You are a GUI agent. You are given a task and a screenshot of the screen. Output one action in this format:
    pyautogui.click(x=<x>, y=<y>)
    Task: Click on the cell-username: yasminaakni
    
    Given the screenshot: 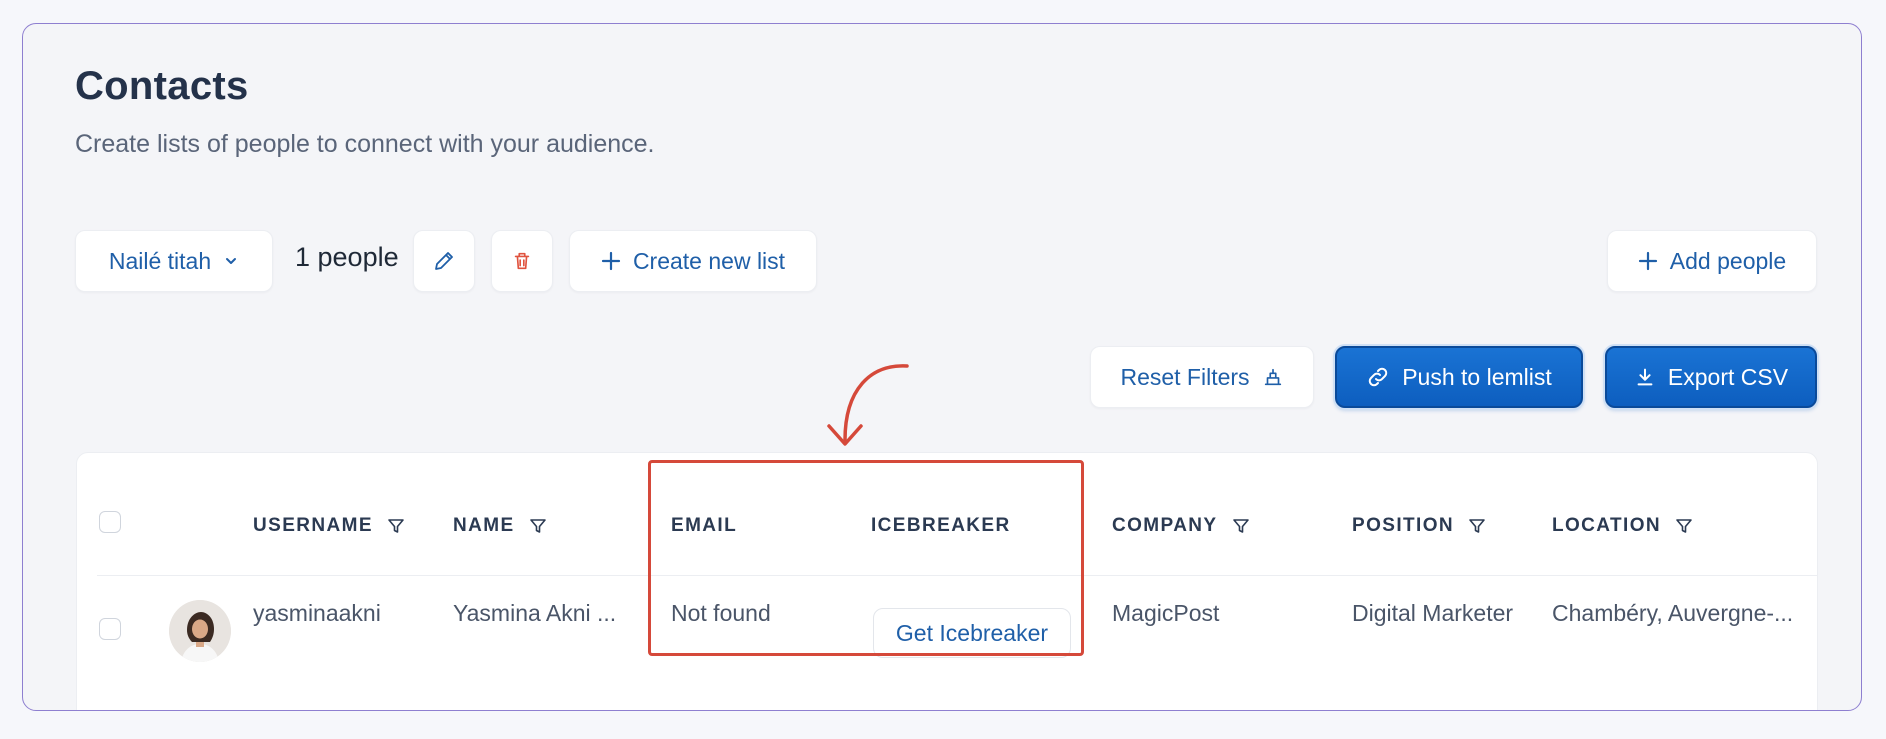 What is the action you would take?
    pyautogui.click(x=317, y=613)
    